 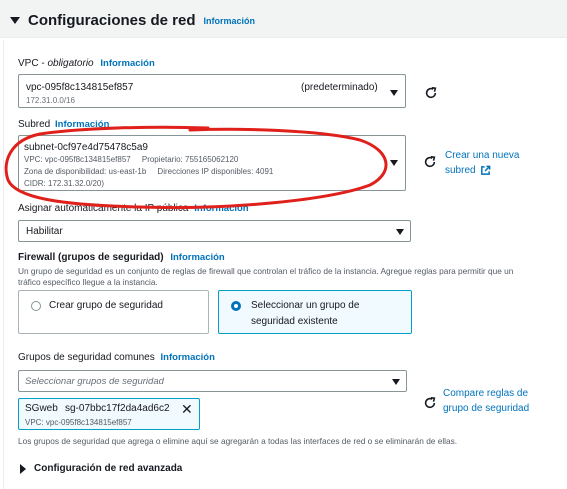 What do you see at coordinates (33, 63) in the screenshot?
I see `vpc-label-text: VPC -` at bounding box center [33, 63].